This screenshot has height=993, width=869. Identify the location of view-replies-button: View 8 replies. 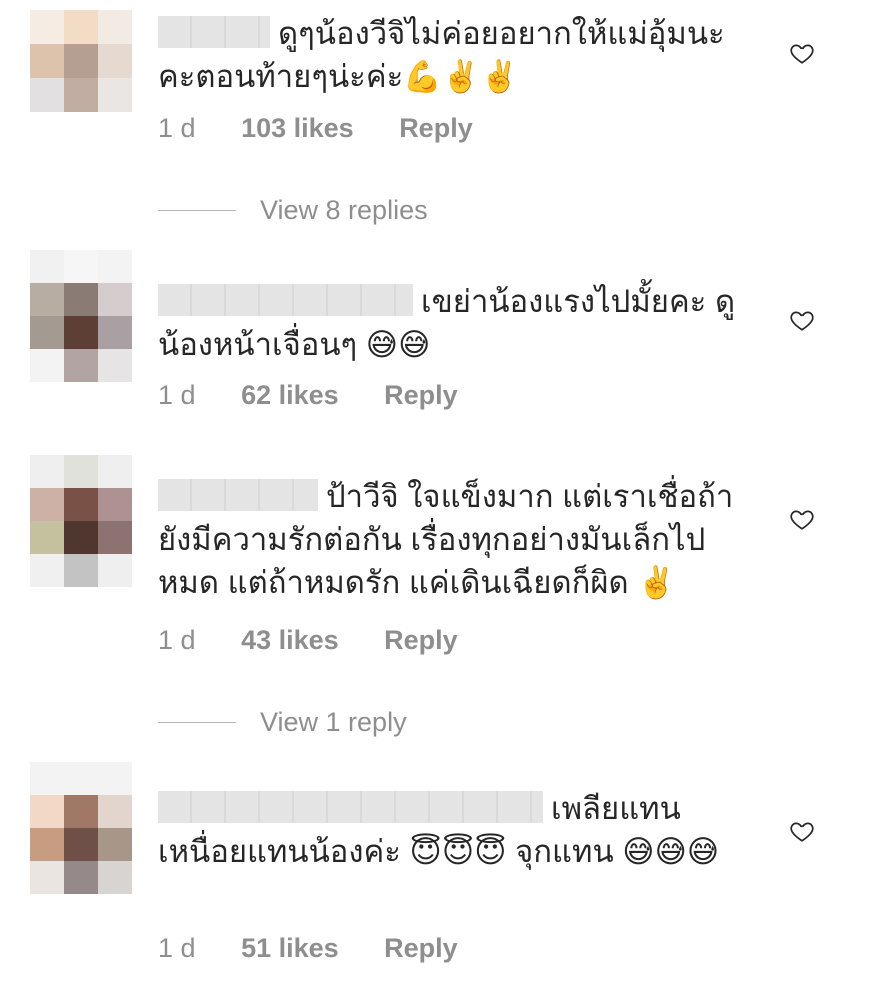
(293, 210).